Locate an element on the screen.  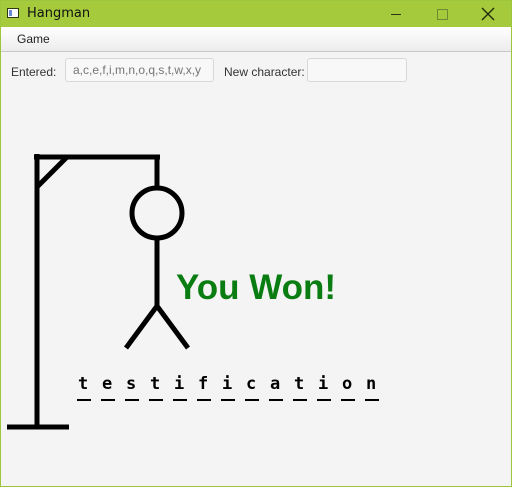
word-letter: f is located at coordinates (209, 387).